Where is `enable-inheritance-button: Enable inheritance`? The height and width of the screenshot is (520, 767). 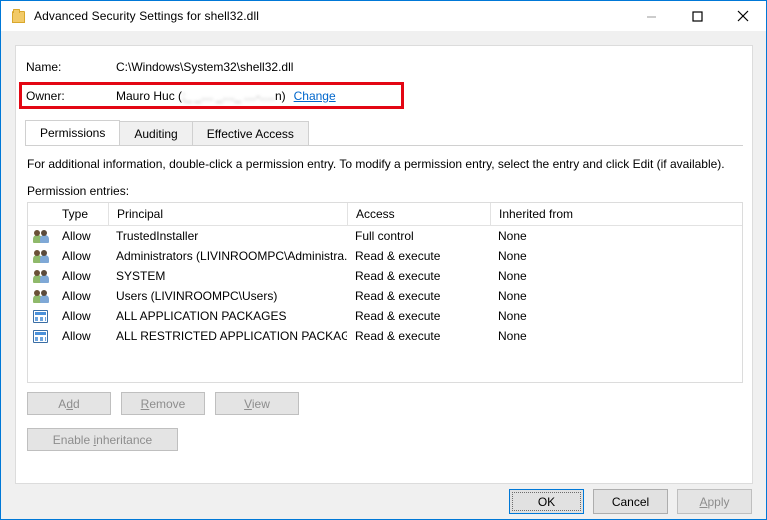
enable-inheritance-button: Enable inheritance is located at coordinates (102, 439).